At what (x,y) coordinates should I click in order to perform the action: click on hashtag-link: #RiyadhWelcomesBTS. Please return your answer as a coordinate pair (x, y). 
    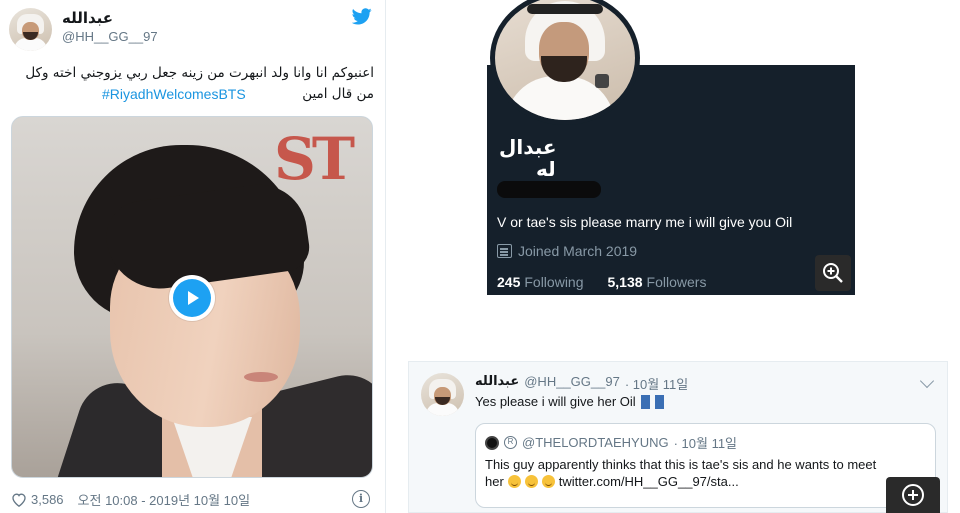
    Looking at the image, I should click on (174, 94).